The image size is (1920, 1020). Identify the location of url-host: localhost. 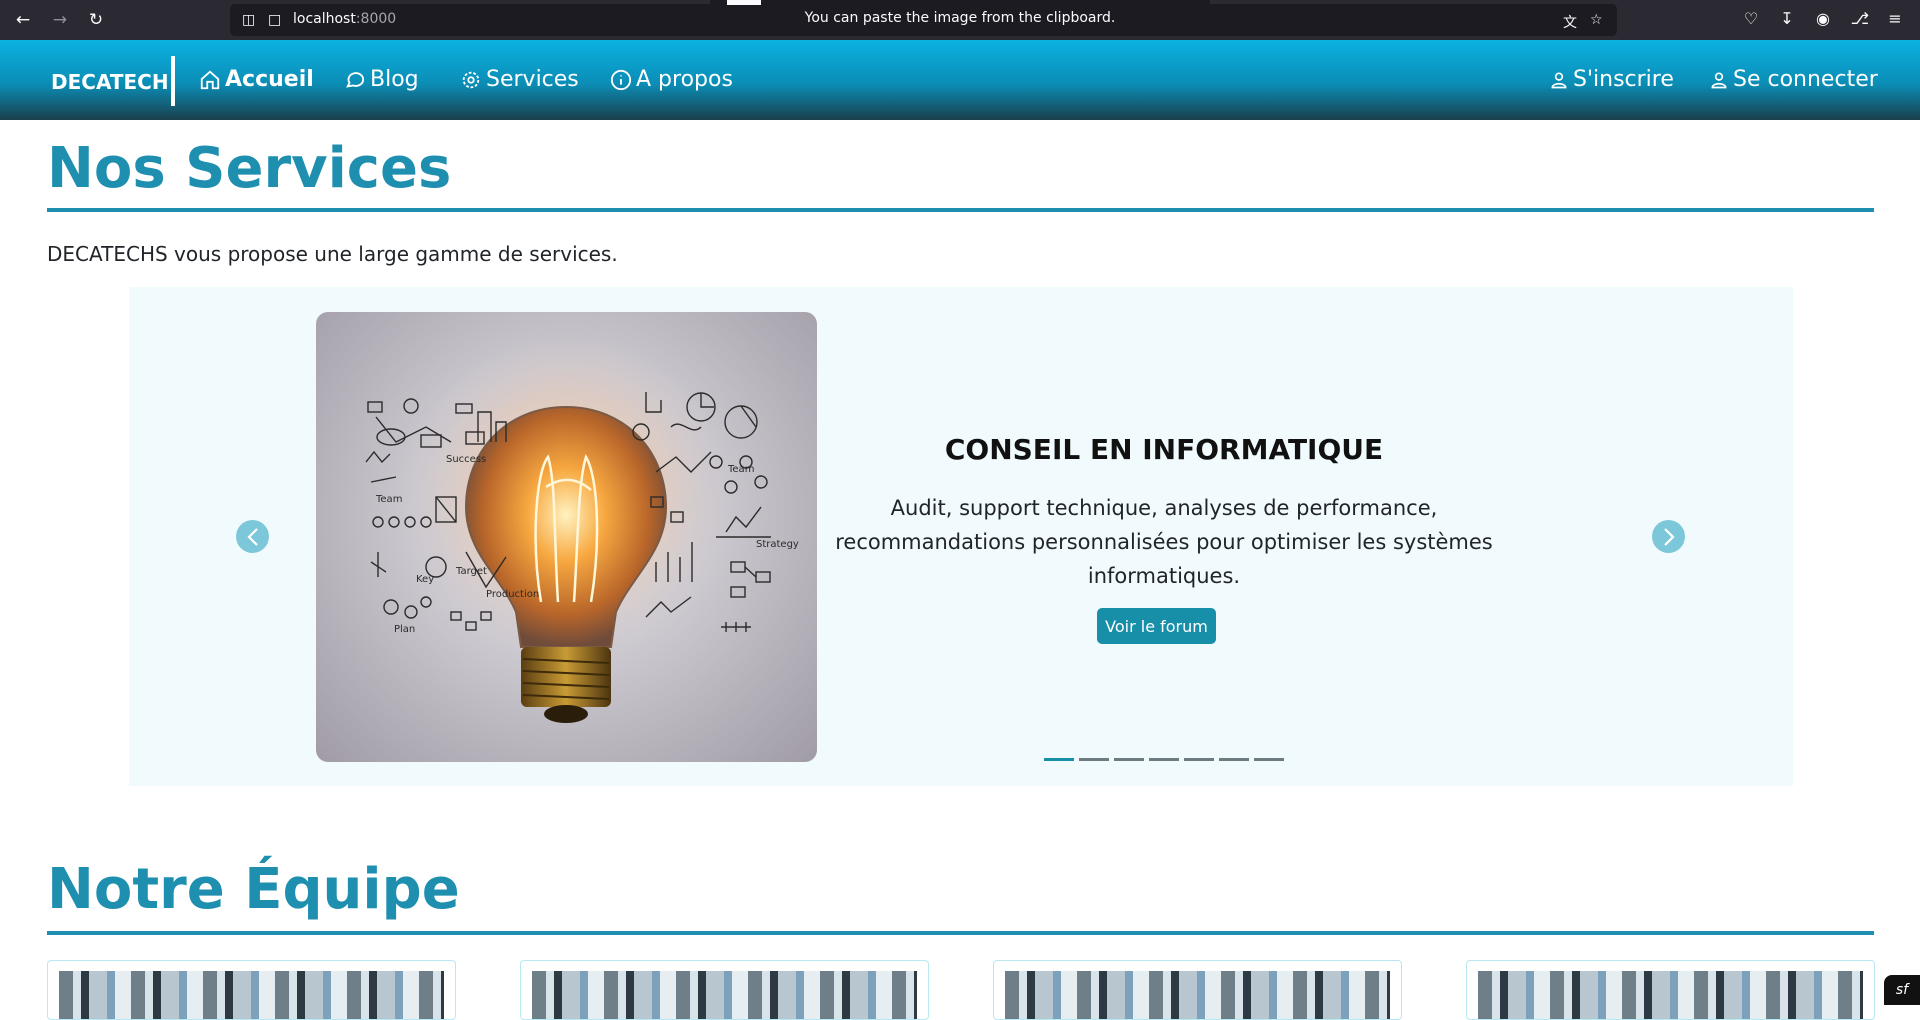
(324, 19).